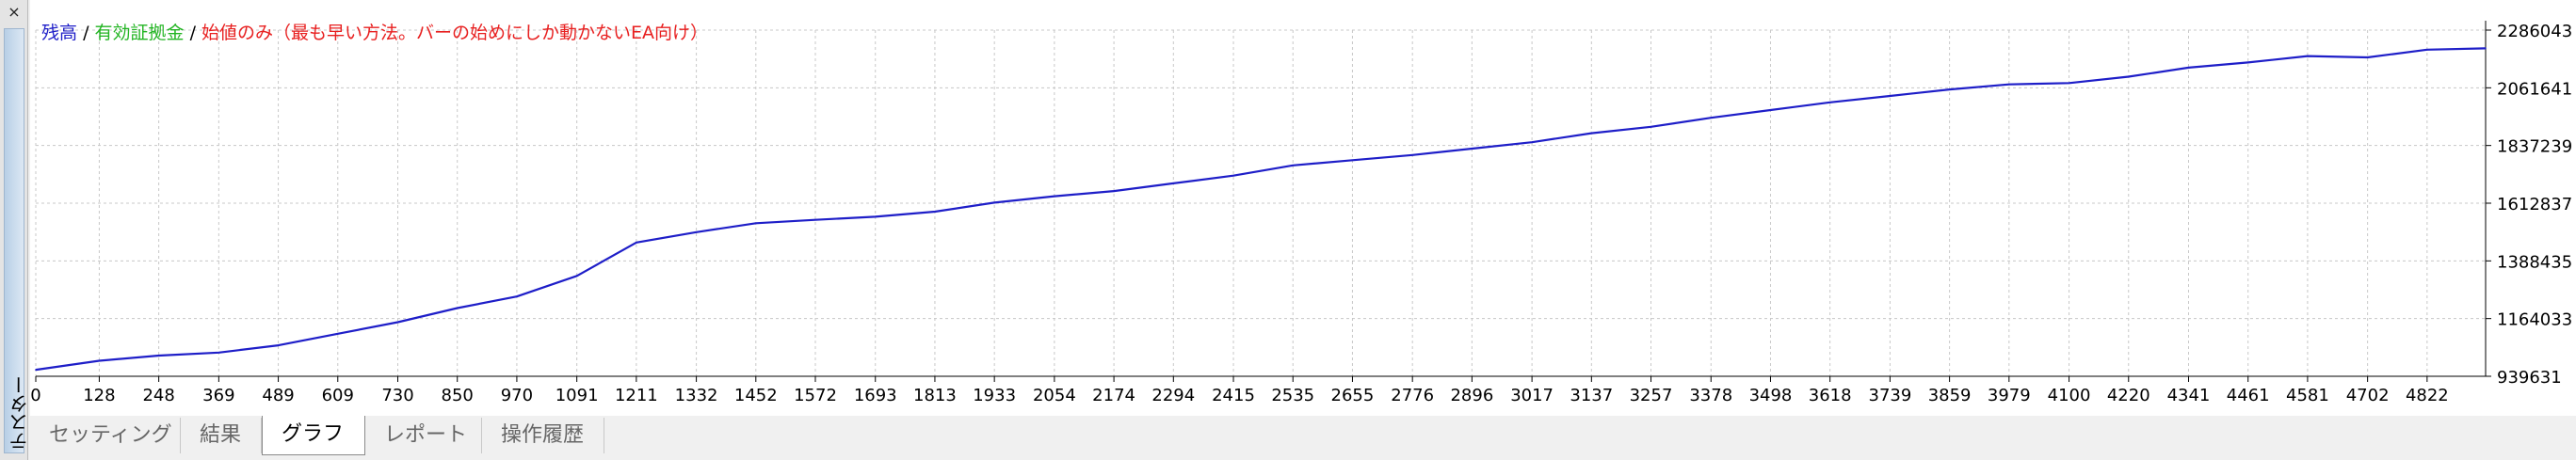 This screenshot has height=460, width=2576. What do you see at coordinates (278, 395) in the screenshot?
I see `x-tick-label: 489` at bounding box center [278, 395].